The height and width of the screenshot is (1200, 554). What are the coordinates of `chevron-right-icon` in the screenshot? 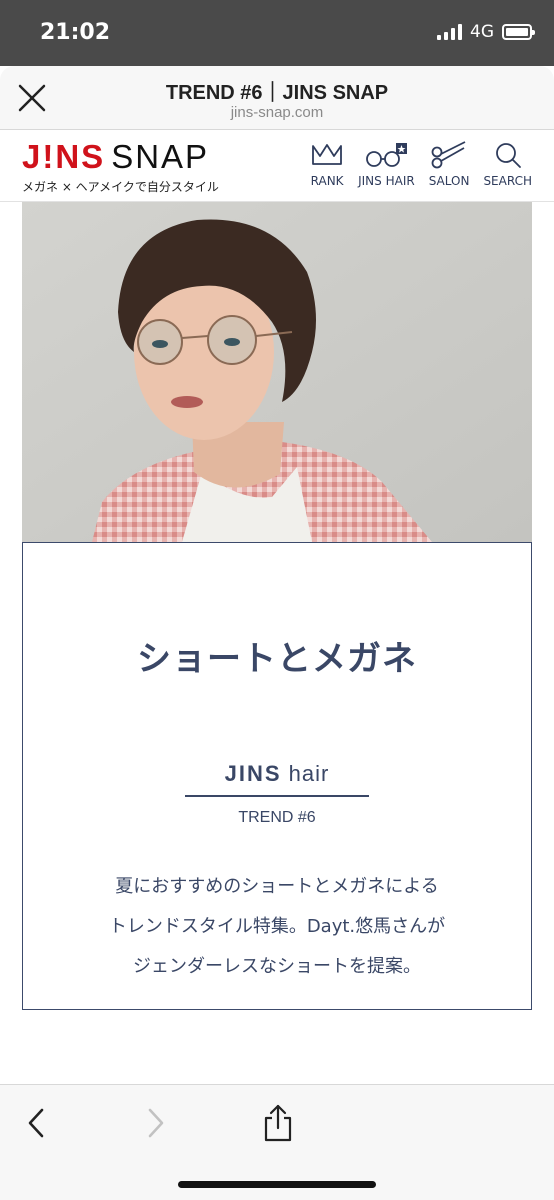 It's located at (156, 1123).